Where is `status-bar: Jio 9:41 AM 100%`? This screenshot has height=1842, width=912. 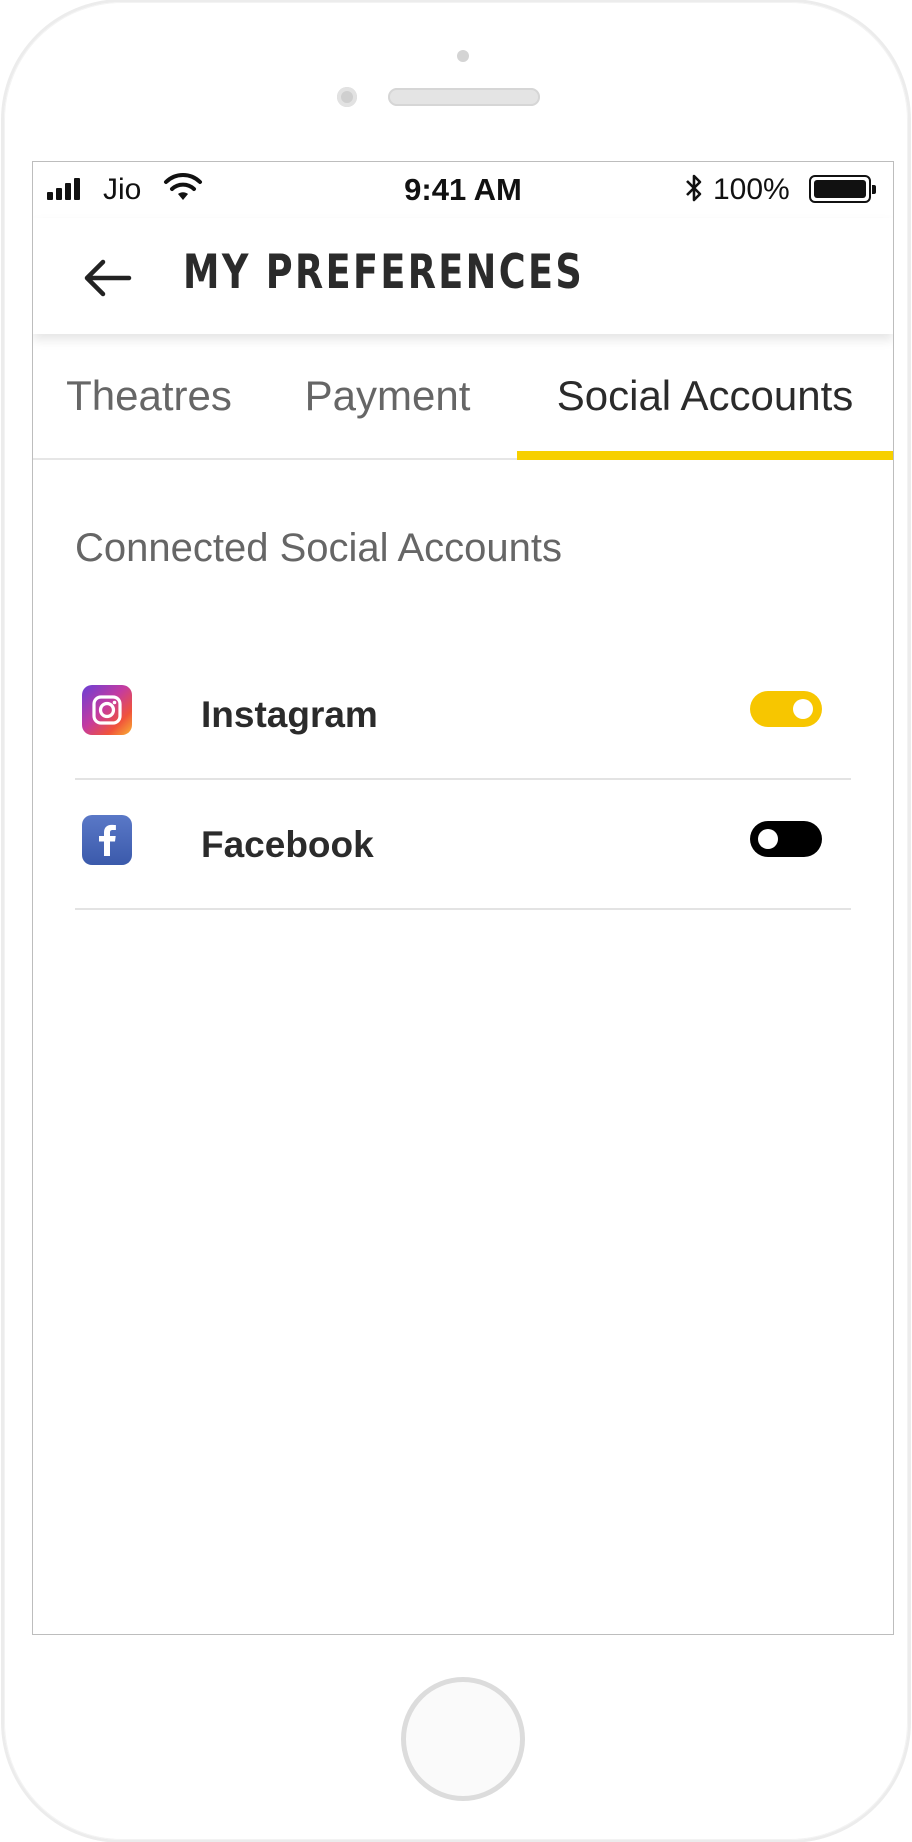
status-bar: Jio 9:41 AM 100% is located at coordinates (463, 190).